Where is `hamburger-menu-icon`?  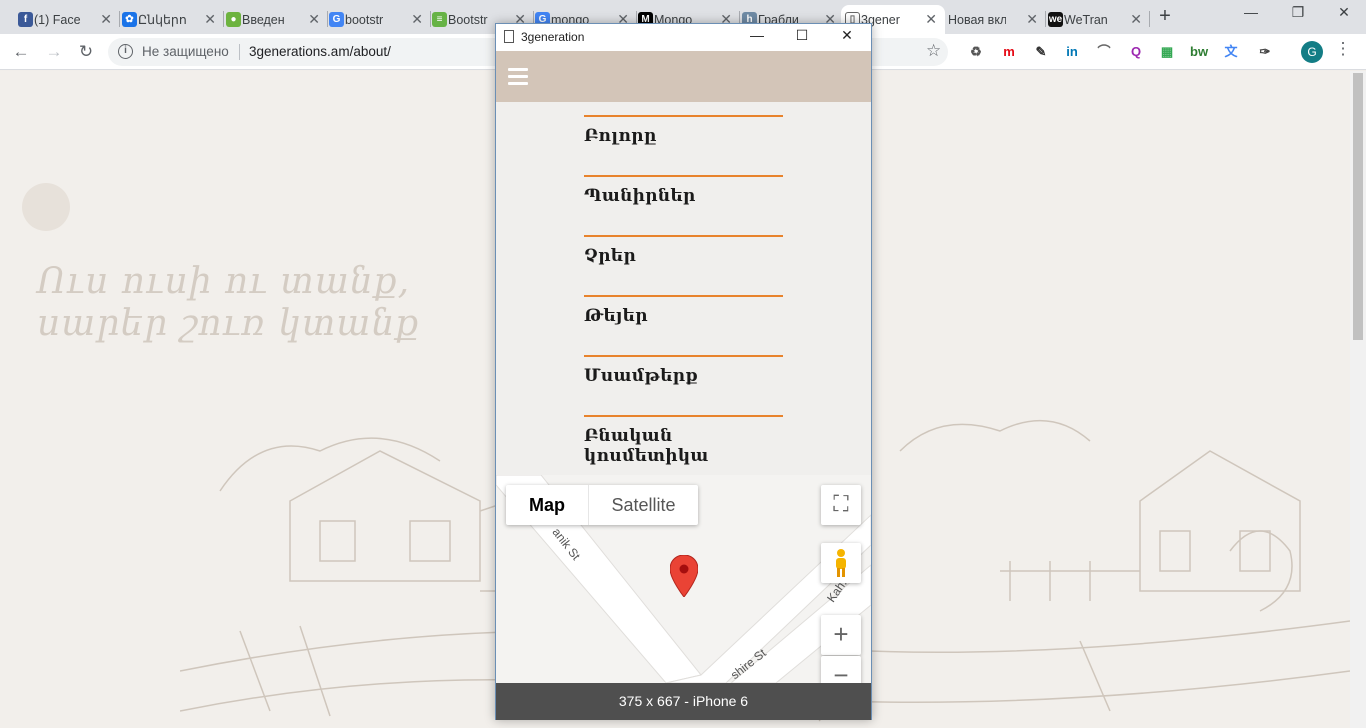
hamburger-menu-icon is located at coordinates (518, 76).